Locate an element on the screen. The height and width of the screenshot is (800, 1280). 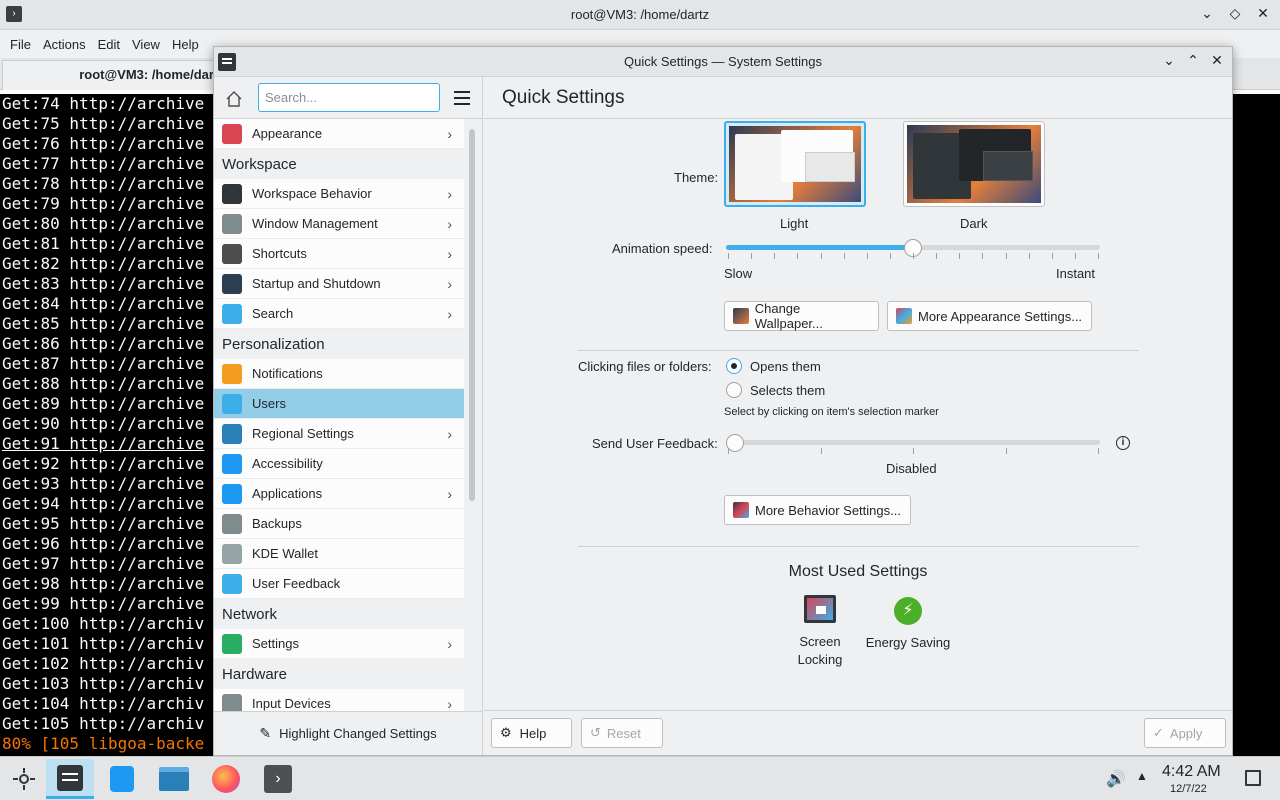
startup-icon is located at coordinates (232, 283).